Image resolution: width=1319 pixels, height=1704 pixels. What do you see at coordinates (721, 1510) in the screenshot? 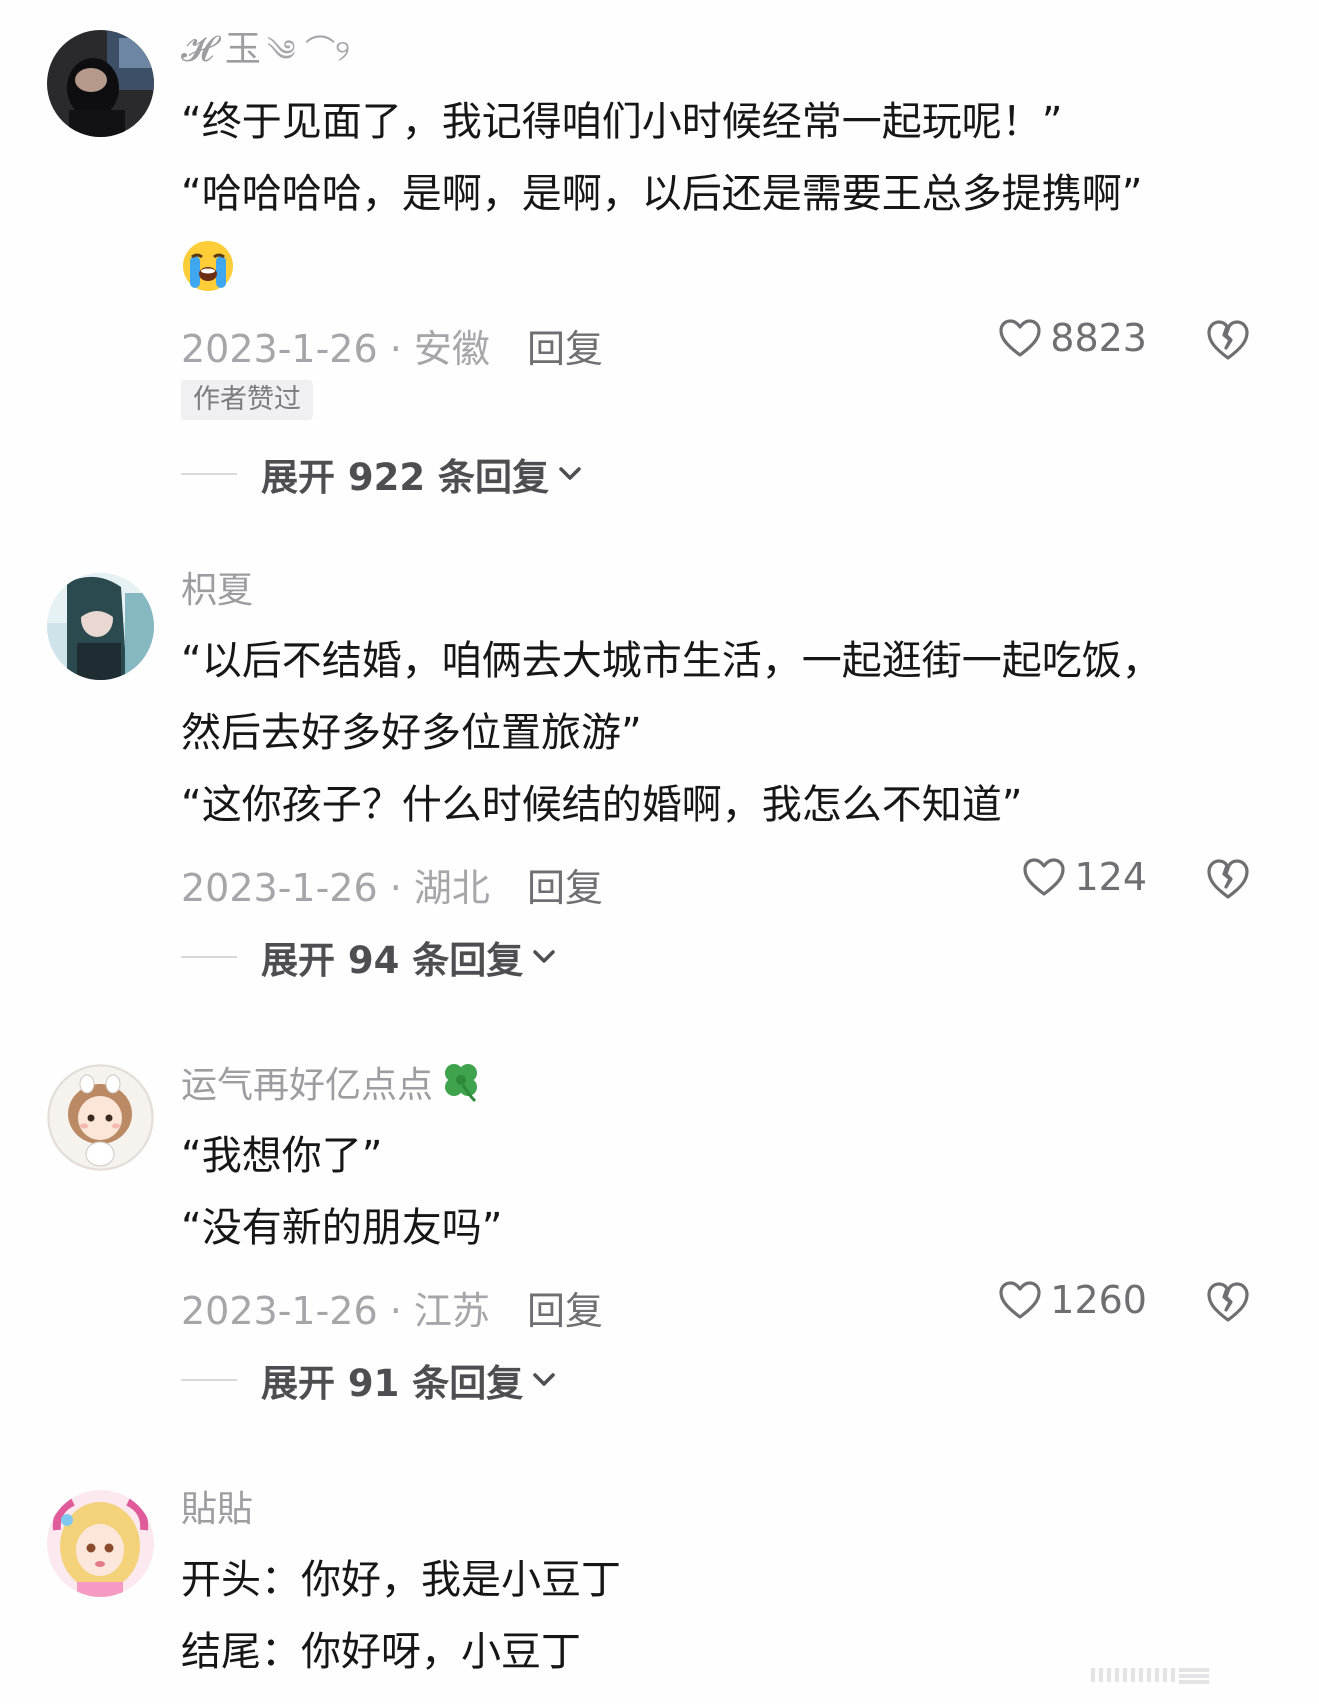
I see `username: 貼貼` at bounding box center [721, 1510].